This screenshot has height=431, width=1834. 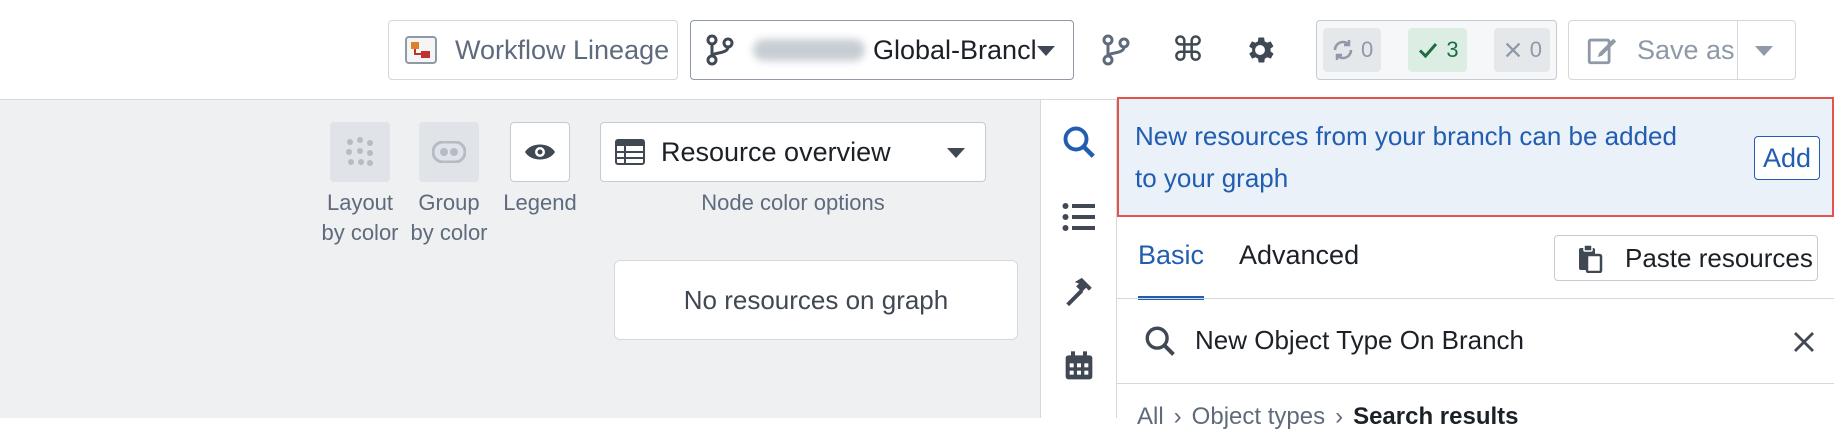 I want to click on node-color-select: Resource overview, so click(x=793, y=152).